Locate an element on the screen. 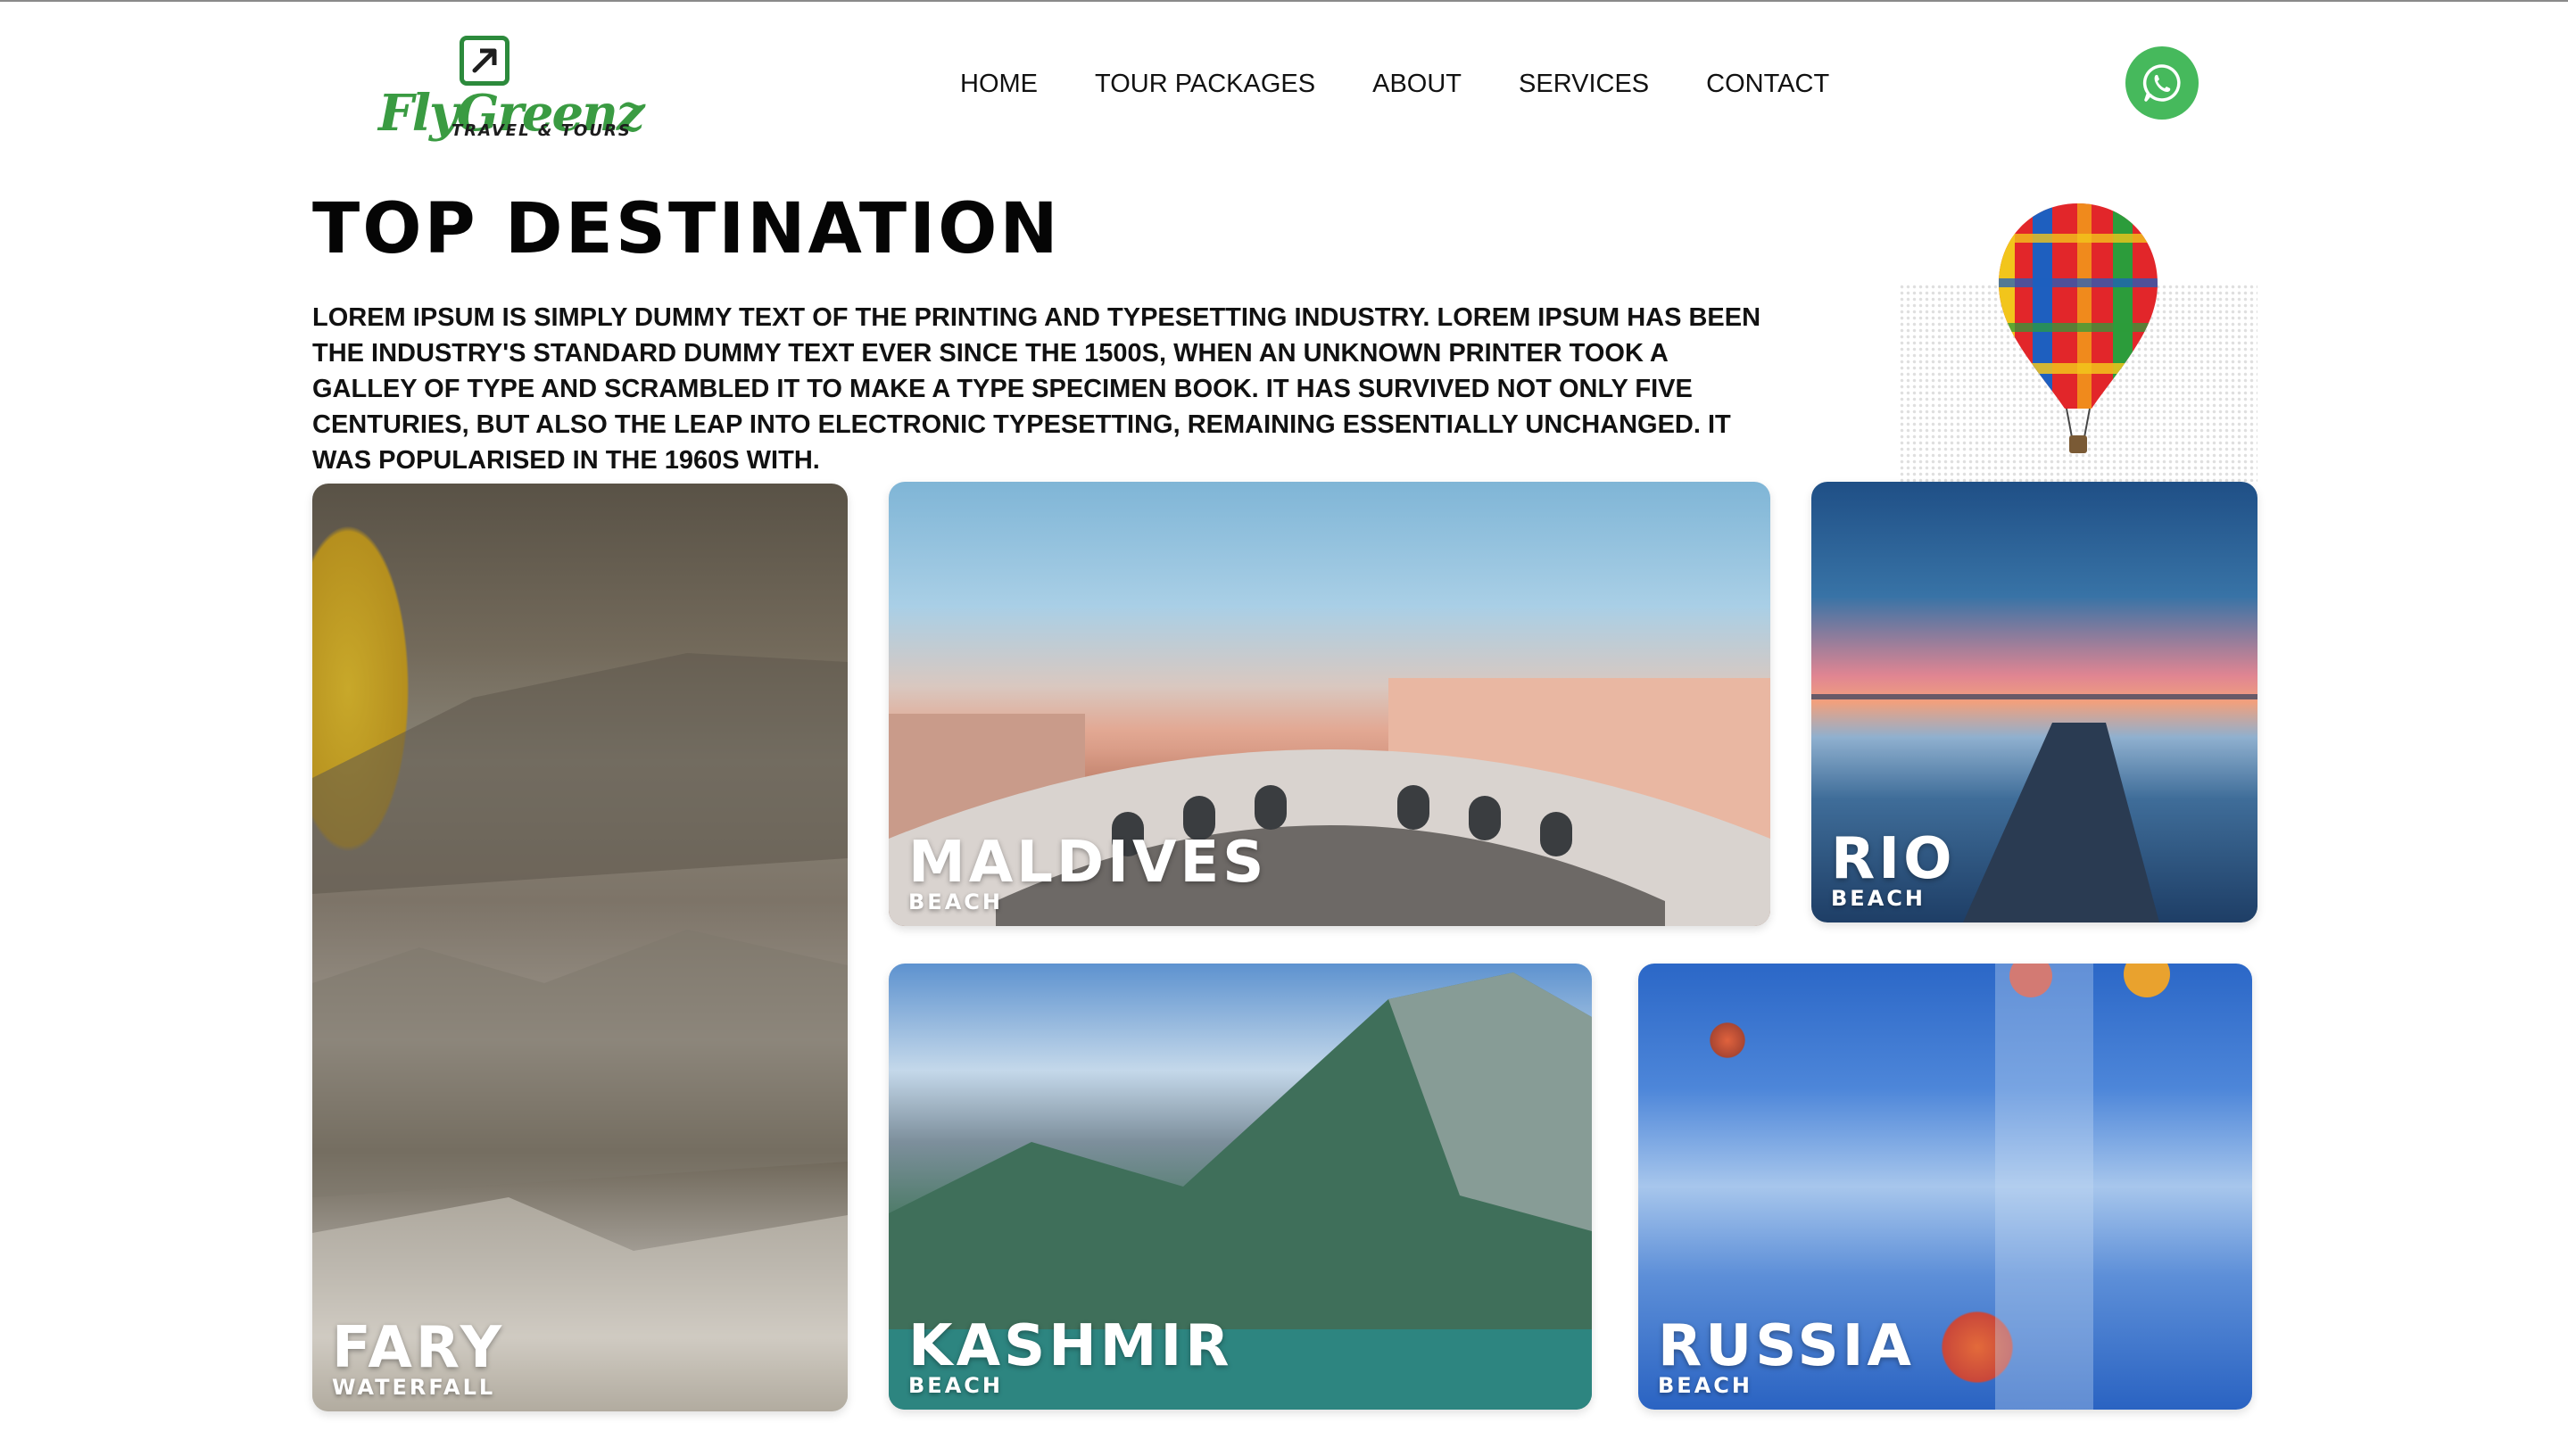 The image size is (2568, 1456). top-border is located at coordinates (1284, 1).